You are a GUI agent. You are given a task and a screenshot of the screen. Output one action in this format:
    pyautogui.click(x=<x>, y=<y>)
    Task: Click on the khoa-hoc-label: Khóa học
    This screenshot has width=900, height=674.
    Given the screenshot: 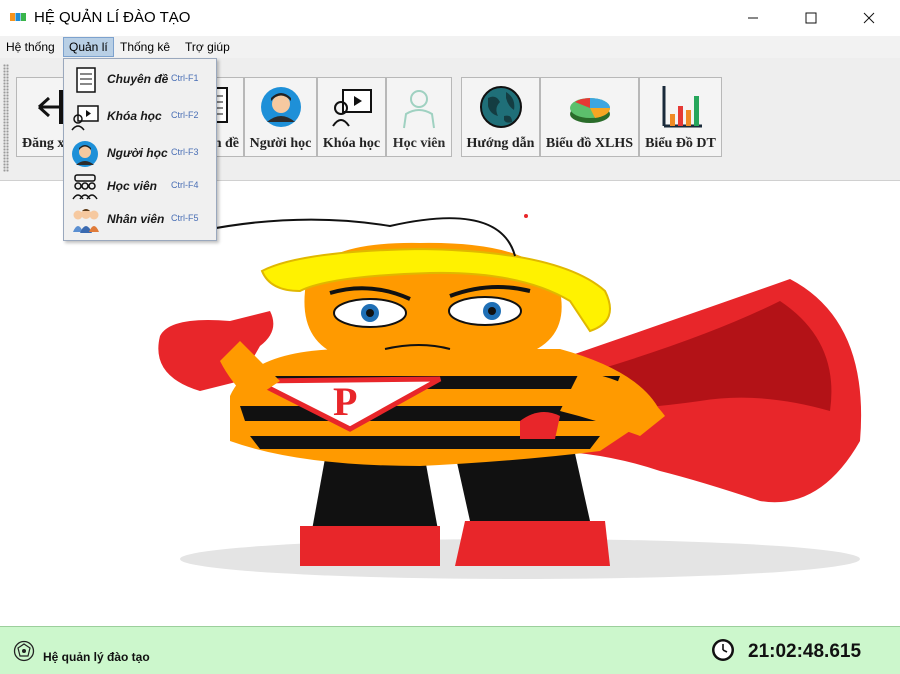 What is the action you would take?
    pyautogui.click(x=351, y=143)
    